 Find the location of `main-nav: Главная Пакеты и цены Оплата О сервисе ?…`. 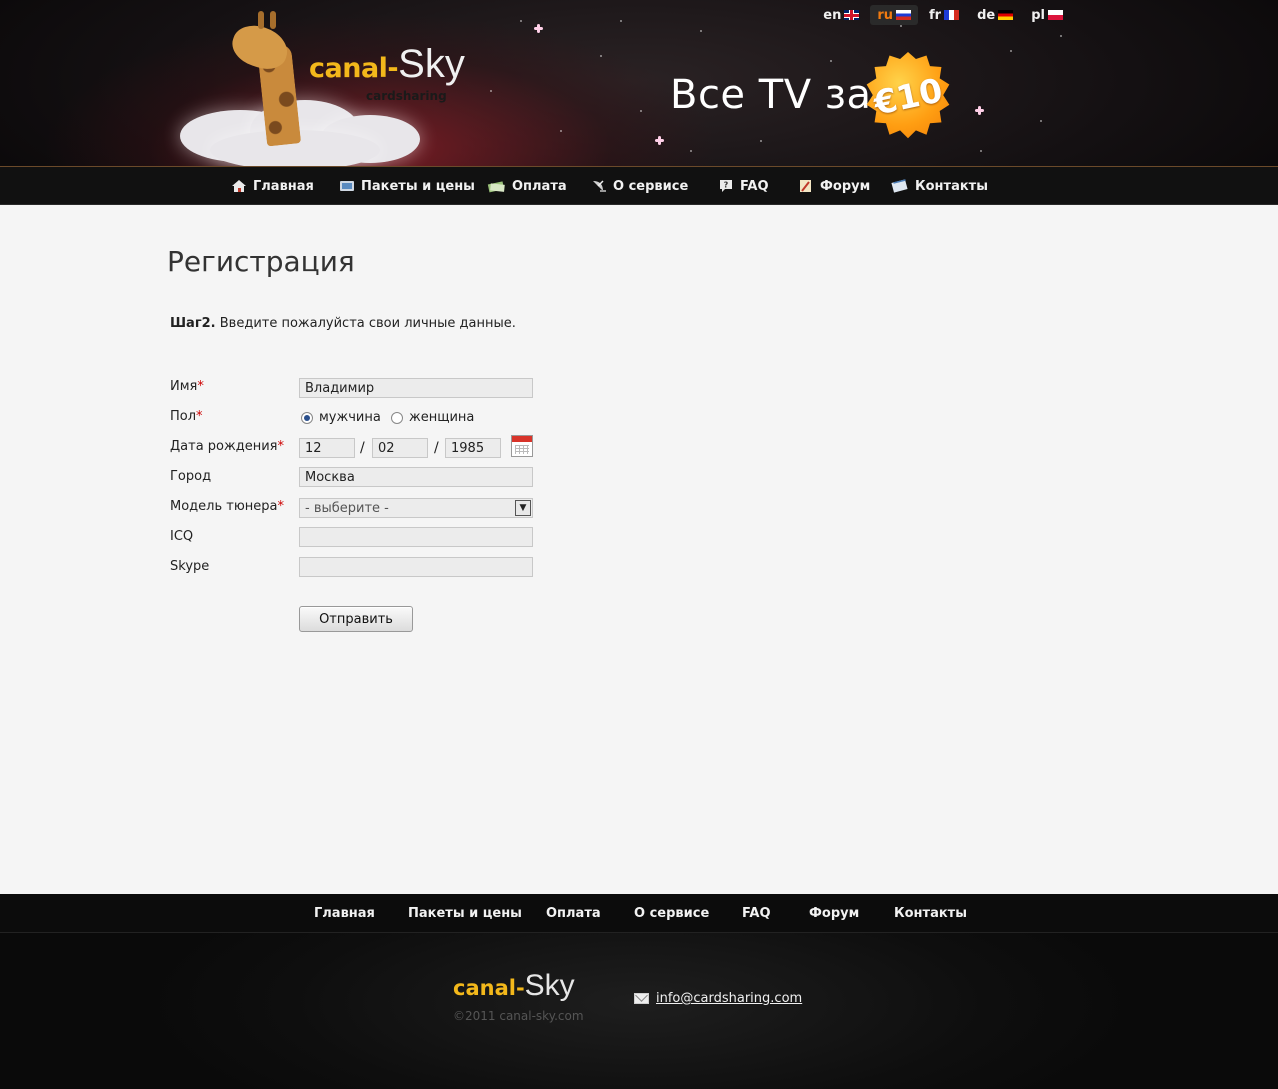

main-nav: Главная Пакеты и цены Оплата О сервисе ?… is located at coordinates (639, 186).